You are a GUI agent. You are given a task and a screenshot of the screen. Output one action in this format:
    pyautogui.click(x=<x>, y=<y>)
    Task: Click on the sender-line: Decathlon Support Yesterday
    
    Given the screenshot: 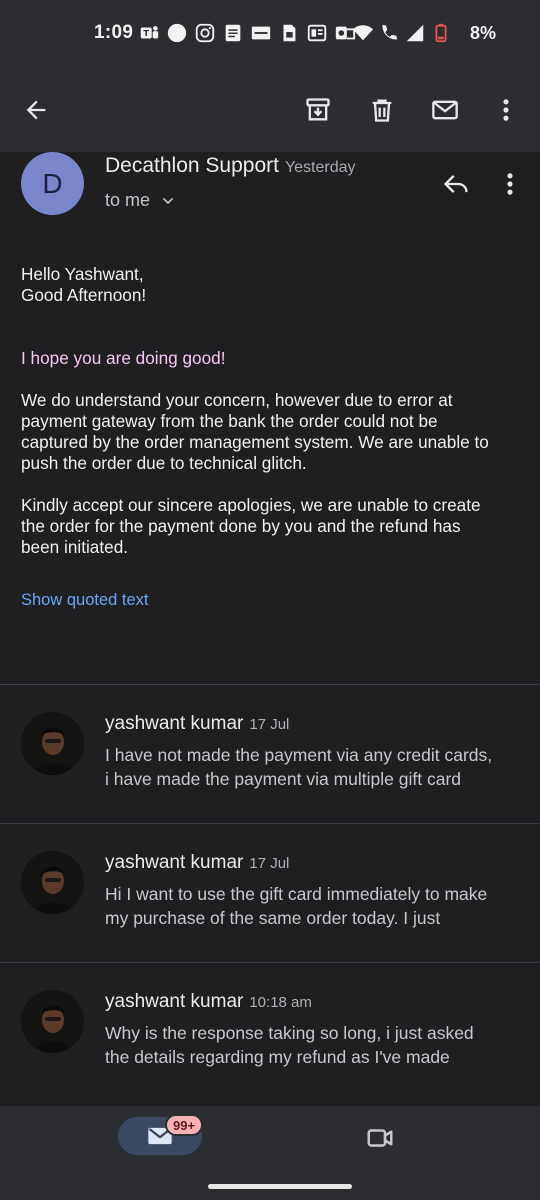 What is the action you would take?
    pyautogui.click(x=230, y=166)
    